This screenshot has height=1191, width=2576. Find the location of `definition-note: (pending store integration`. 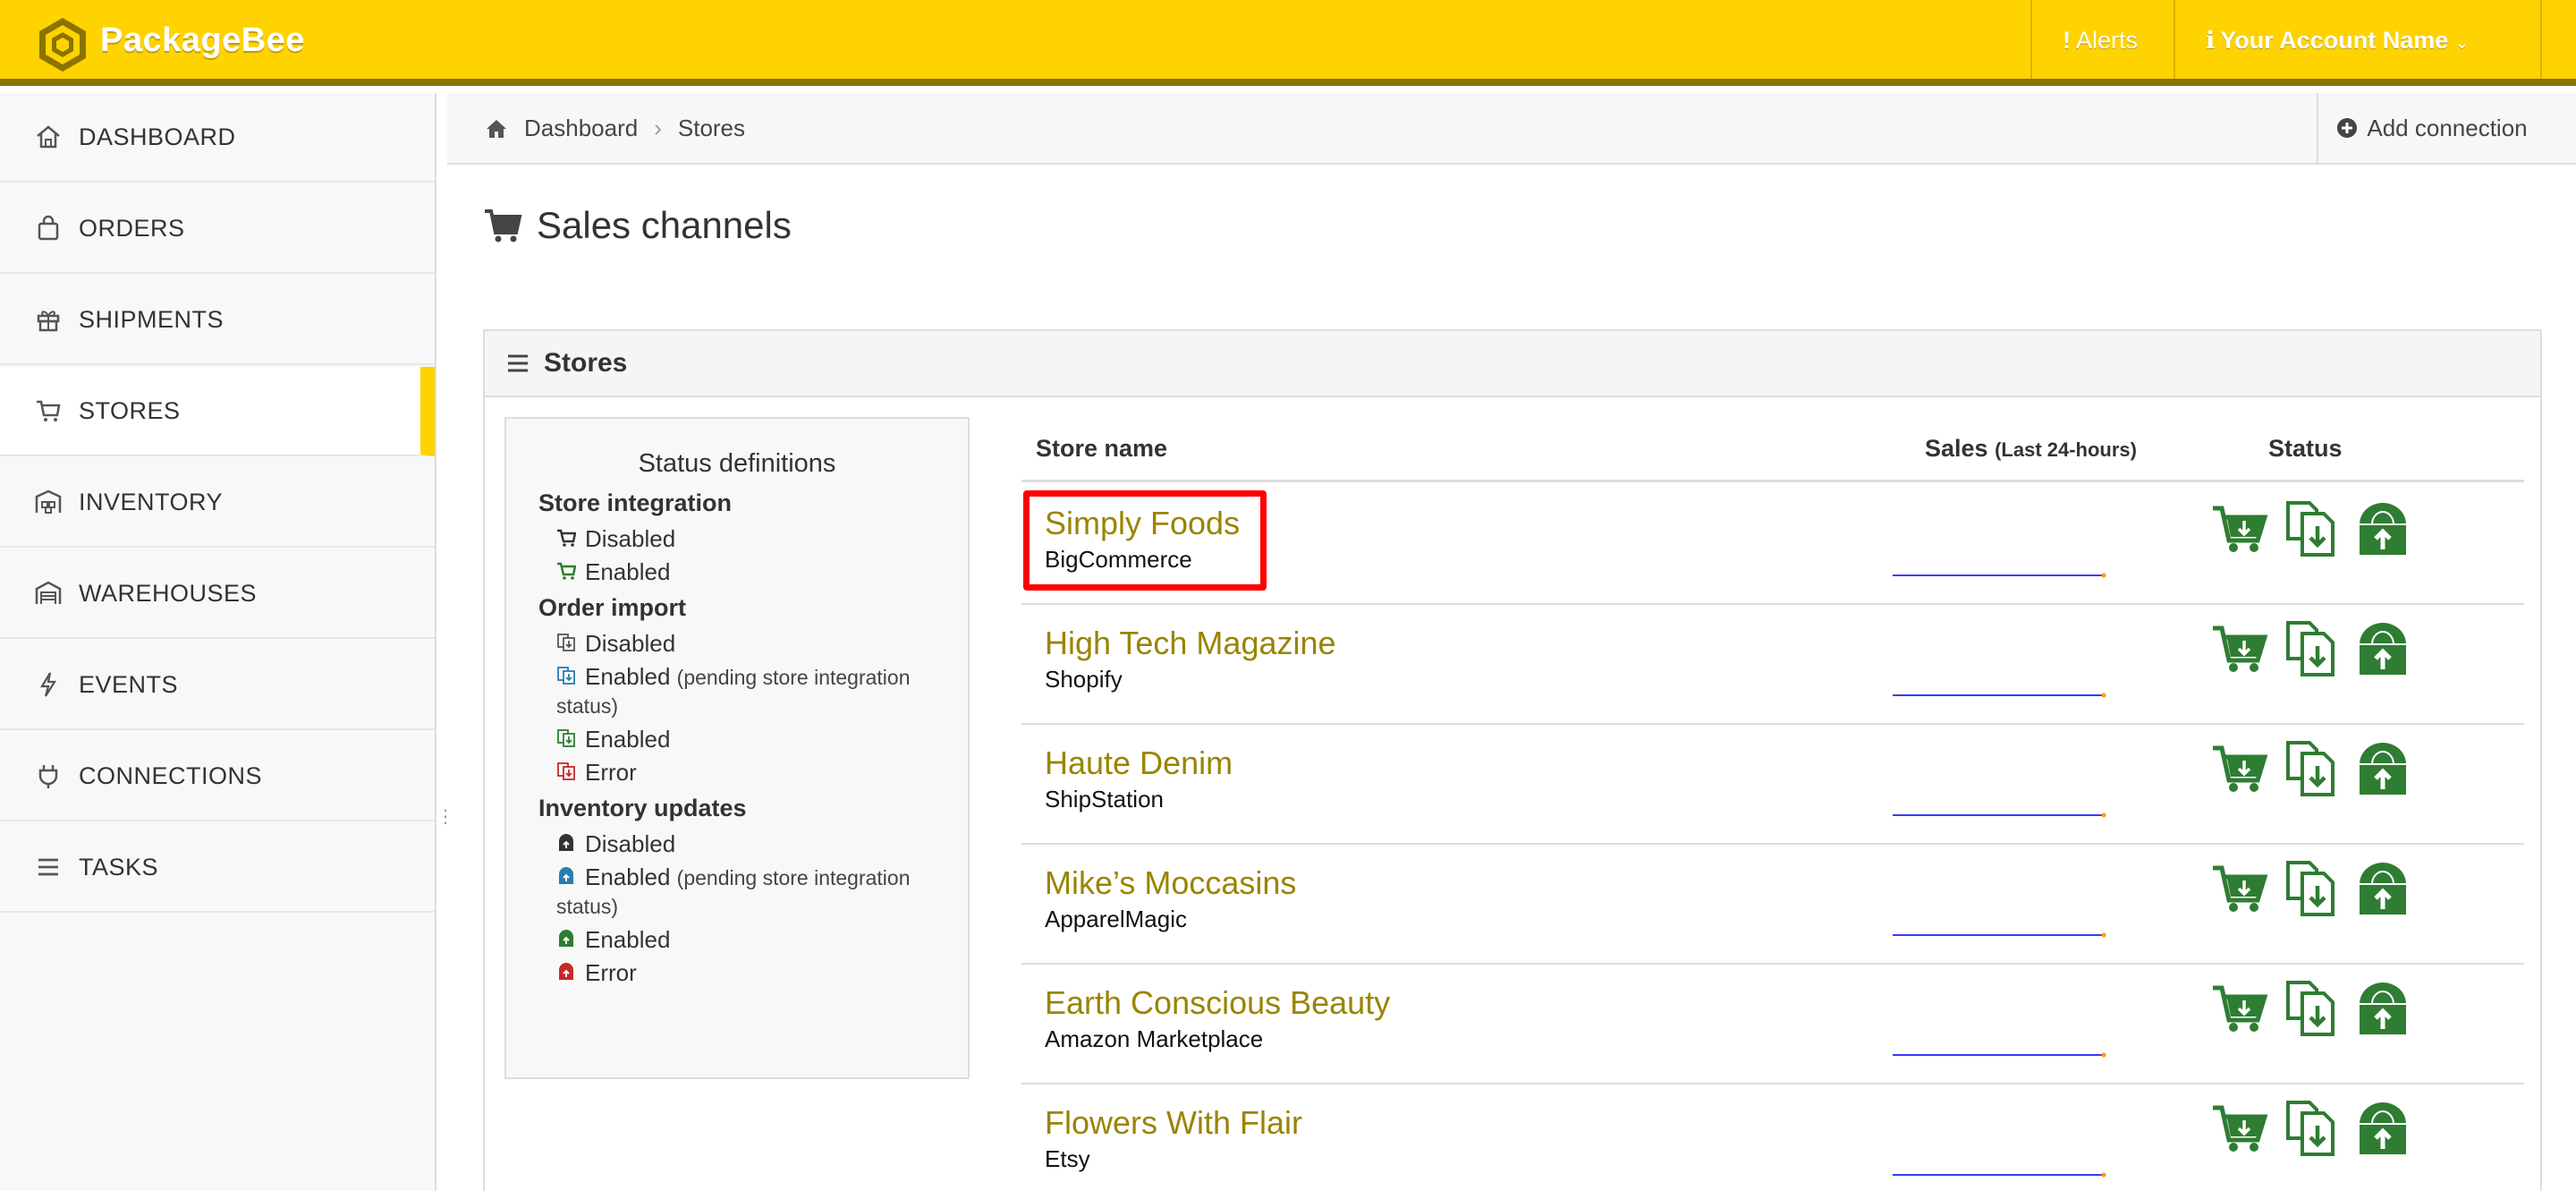

definition-note: (pending store integration is located at coordinates (793, 877).